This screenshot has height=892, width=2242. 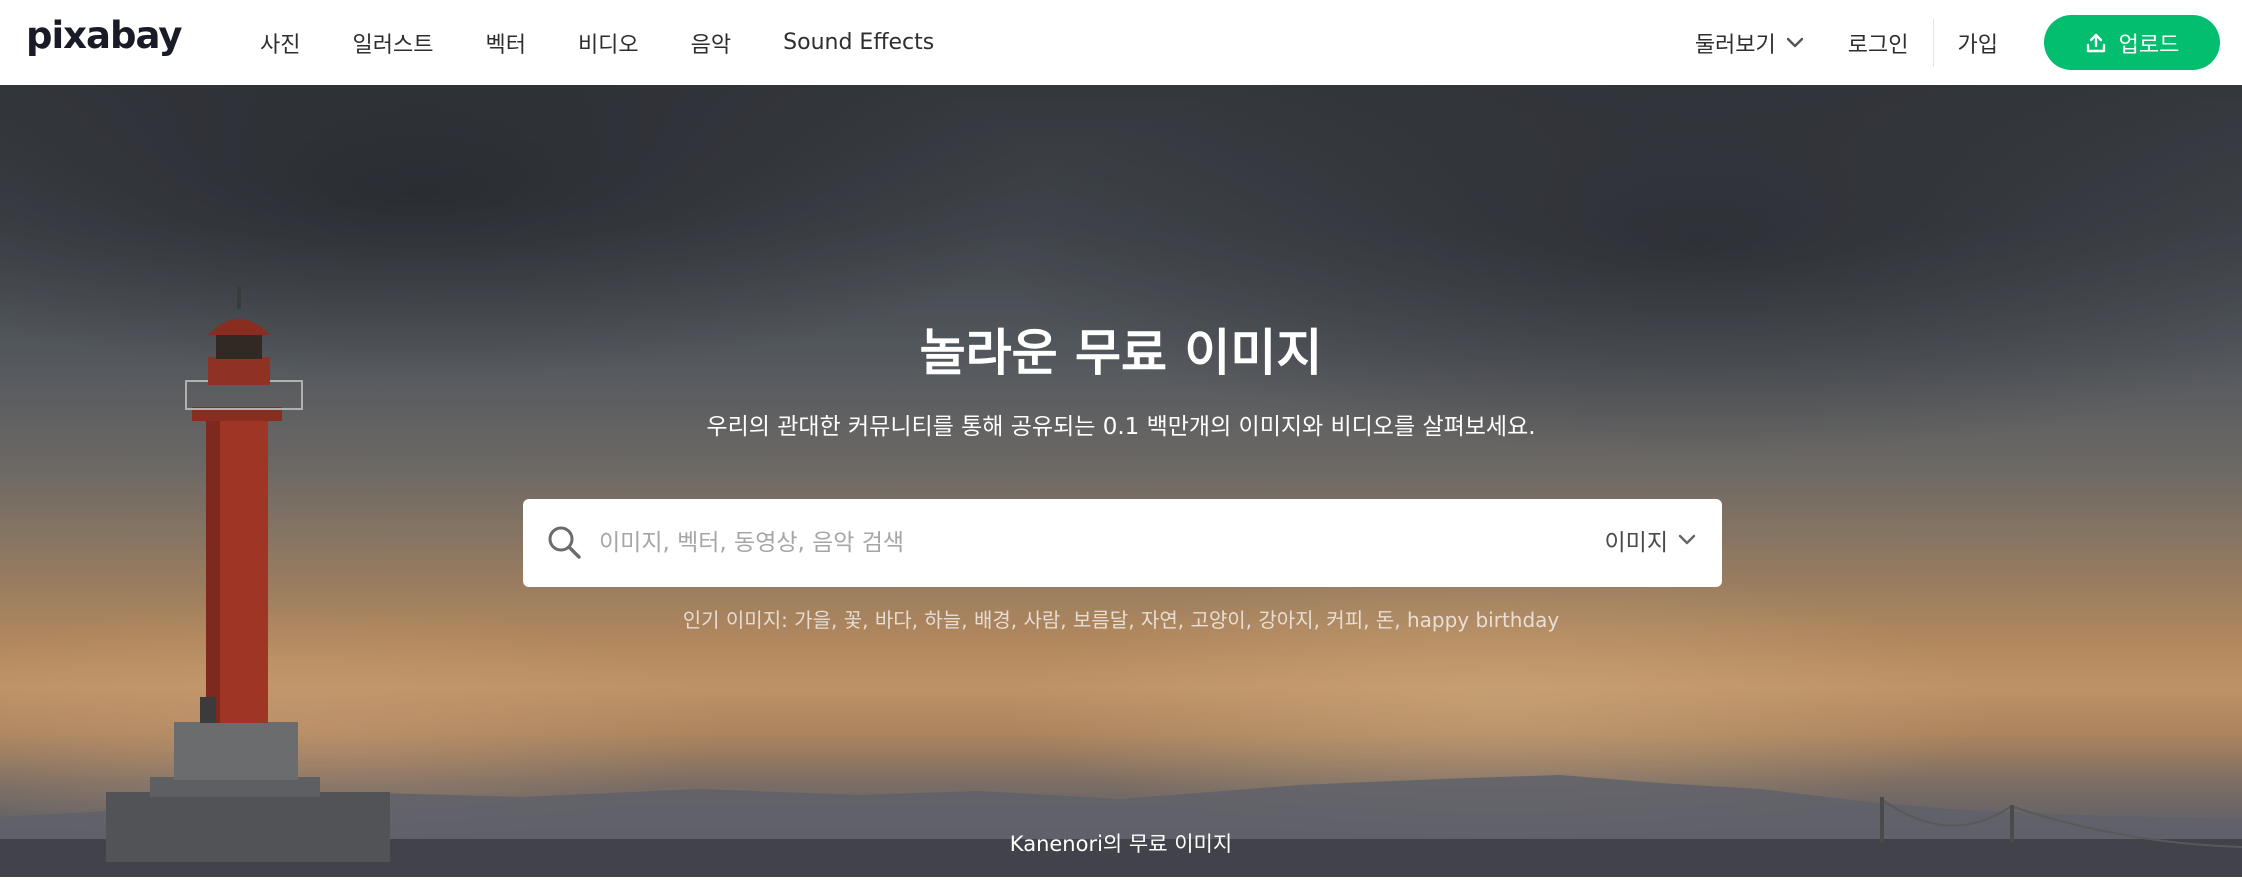 I want to click on explore-label: 둘러보기, so click(x=1735, y=45).